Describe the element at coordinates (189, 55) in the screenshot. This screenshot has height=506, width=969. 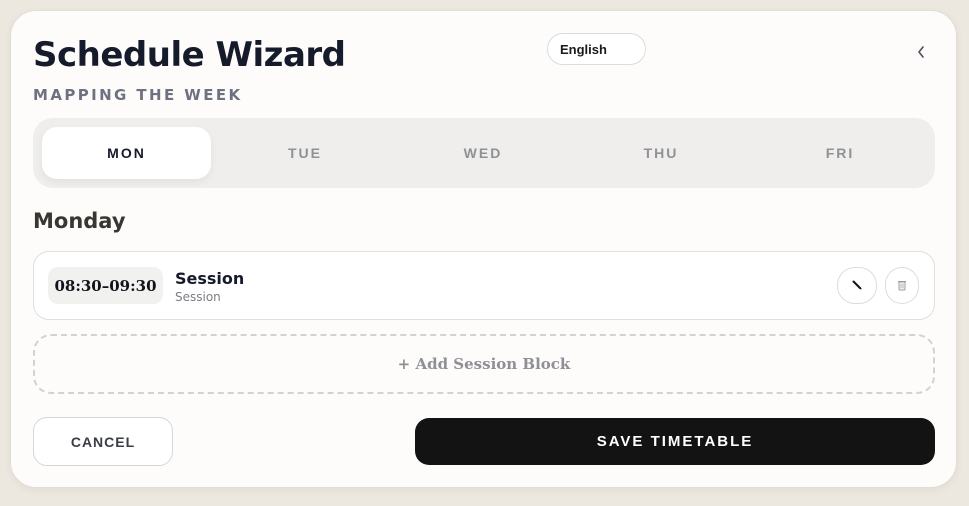
I see `page-title: Schedule Wizard` at that location.